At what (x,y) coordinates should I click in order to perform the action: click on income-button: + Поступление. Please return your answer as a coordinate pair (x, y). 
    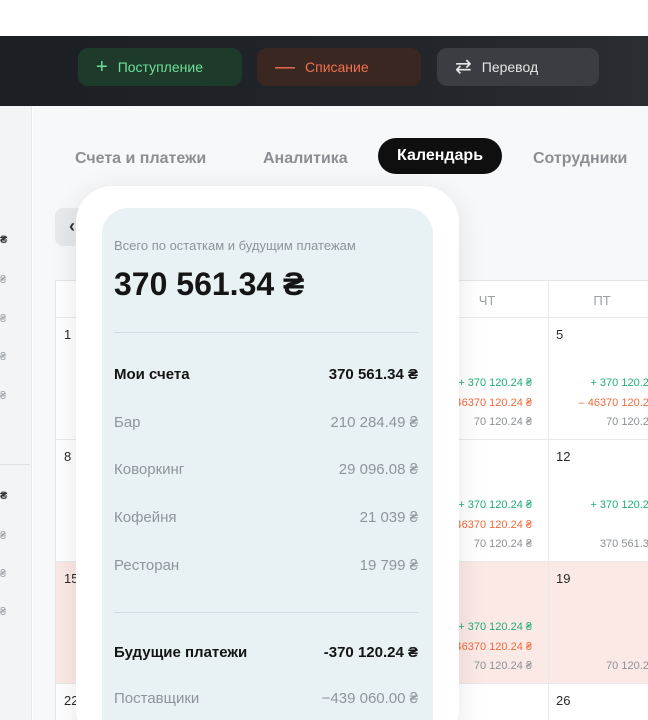
    Looking at the image, I should click on (160, 67).